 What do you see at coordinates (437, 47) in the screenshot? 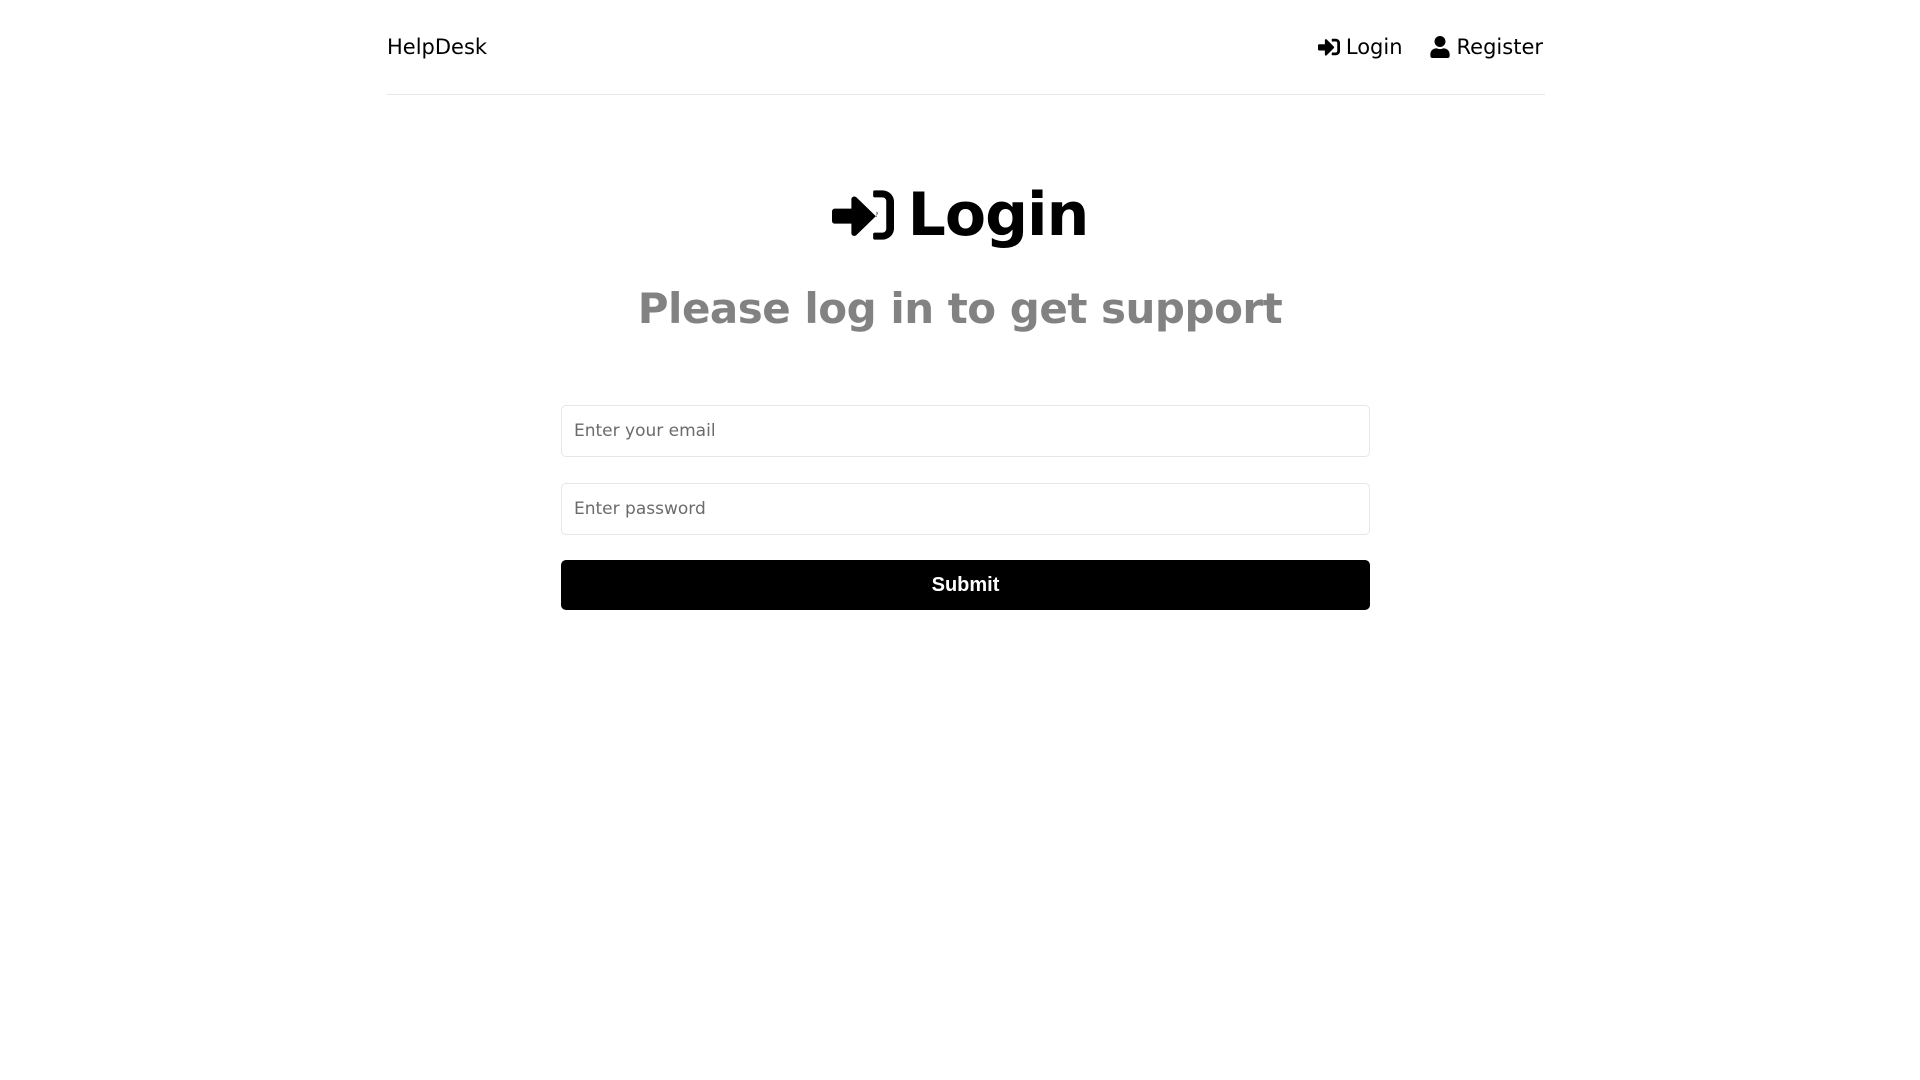
I see `brand-link: HelpDesk` at bounding box center [437, 47].